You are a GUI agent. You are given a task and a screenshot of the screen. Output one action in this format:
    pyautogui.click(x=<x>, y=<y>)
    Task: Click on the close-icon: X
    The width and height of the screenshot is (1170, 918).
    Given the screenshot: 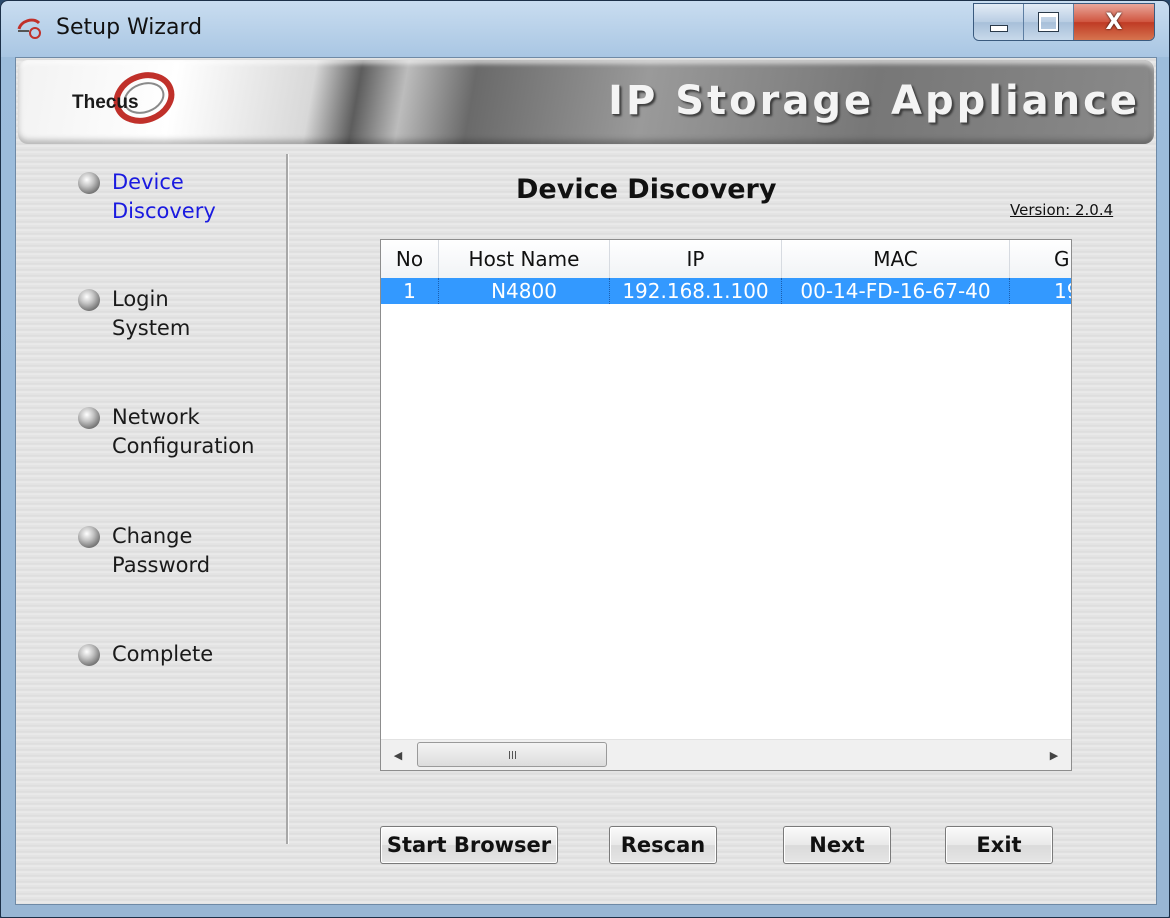 What is the action you would take?
    pyautogui.click(x=1114, y=22)
    